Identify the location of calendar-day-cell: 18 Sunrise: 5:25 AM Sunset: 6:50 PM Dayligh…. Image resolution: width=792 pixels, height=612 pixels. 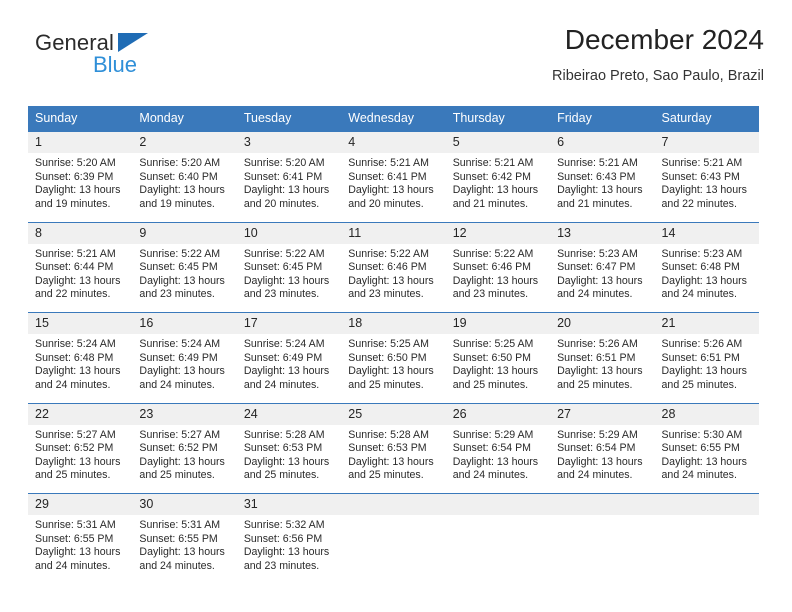
(393, 351).